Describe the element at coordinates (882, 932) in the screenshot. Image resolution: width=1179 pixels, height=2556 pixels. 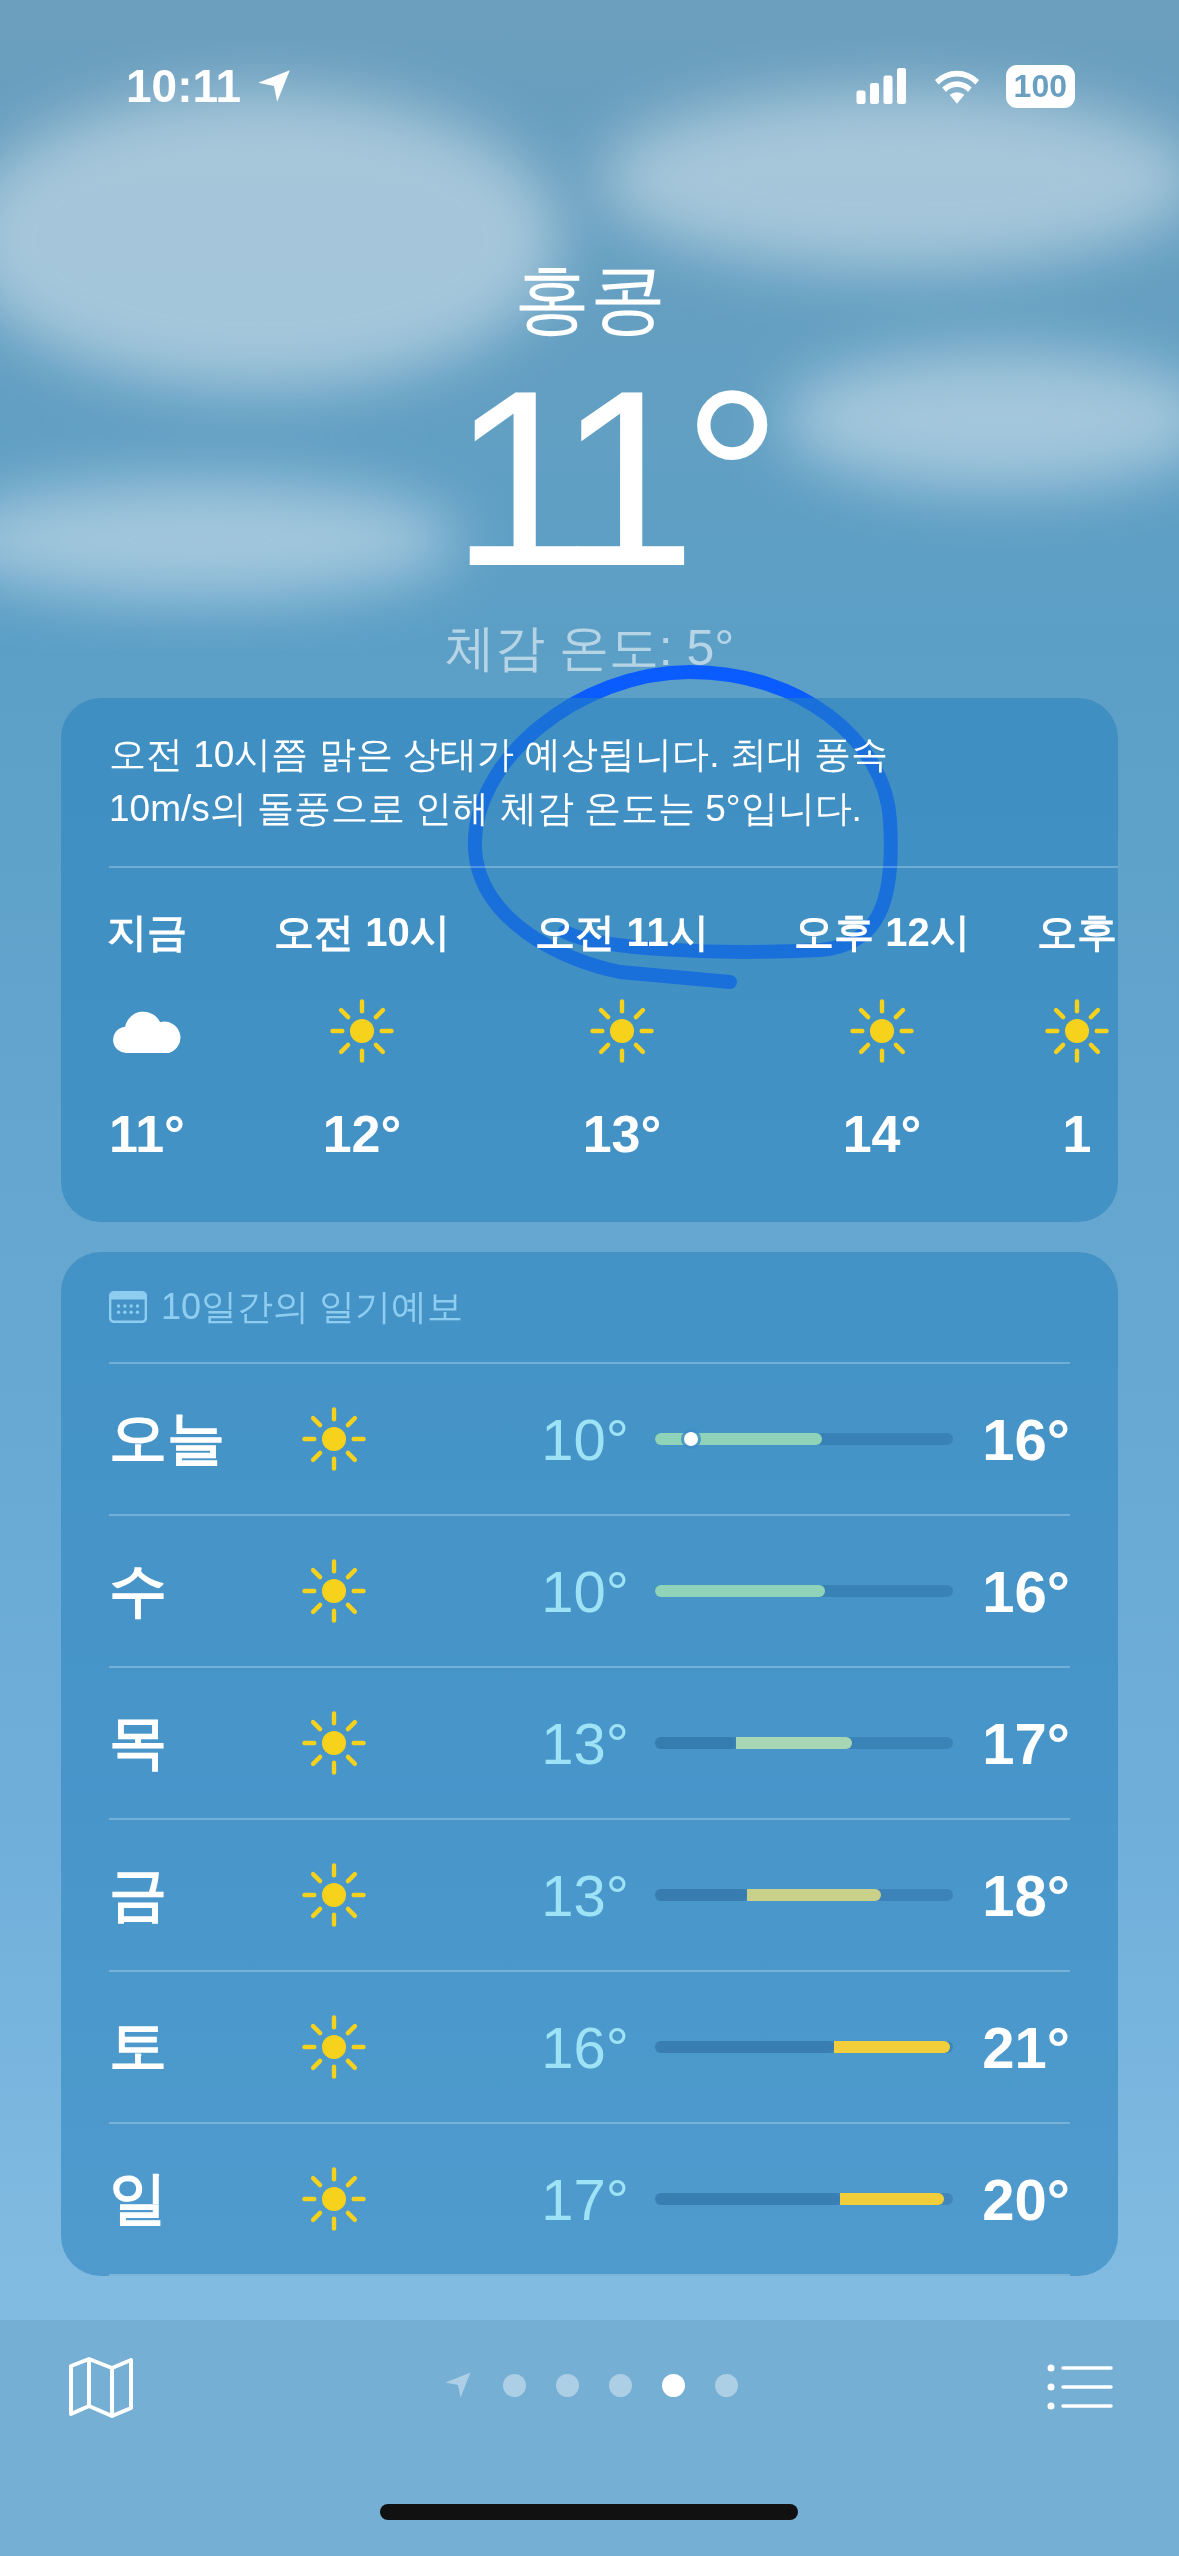
I see `hour-label: 오후 12시` at that location.